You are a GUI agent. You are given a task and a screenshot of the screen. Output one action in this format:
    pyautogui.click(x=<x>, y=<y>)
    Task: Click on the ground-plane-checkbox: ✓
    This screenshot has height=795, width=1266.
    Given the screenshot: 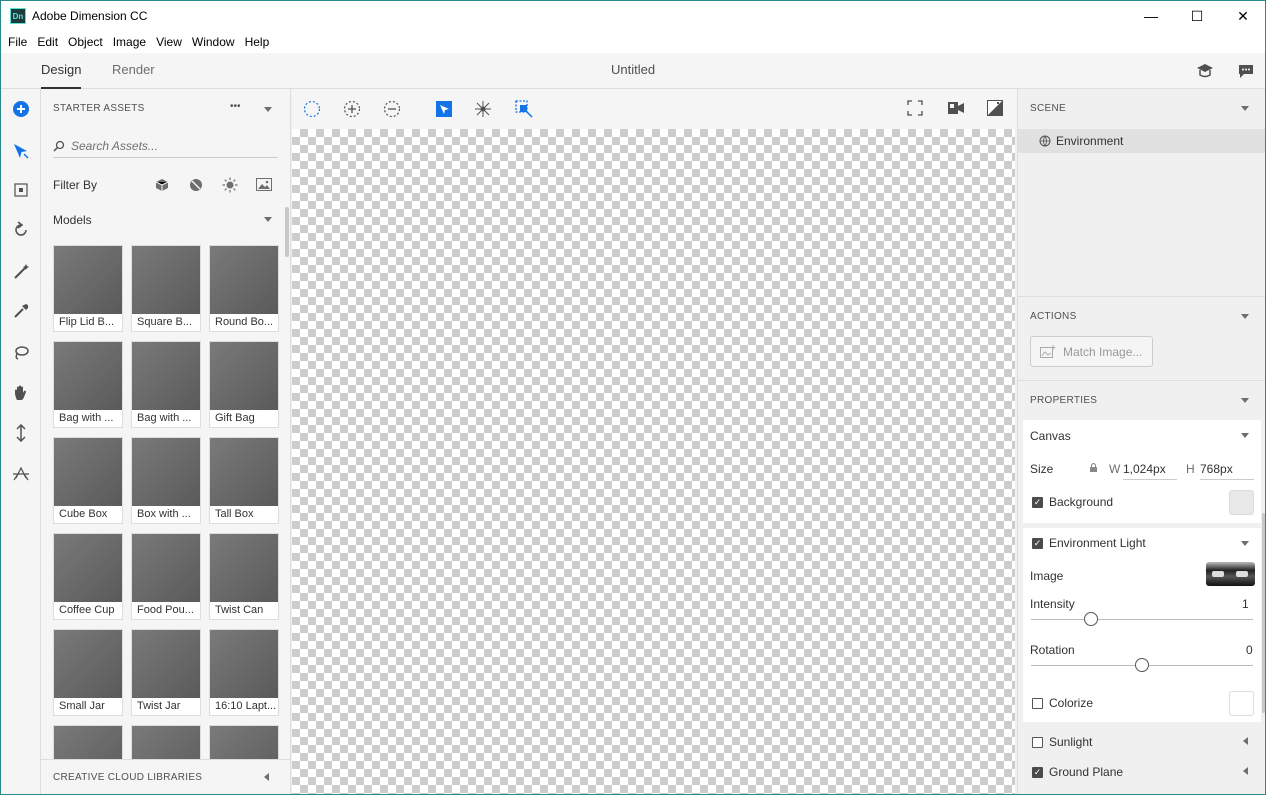 What is the action you would take?
    pyautogui.click(x=1037, y=772)
    